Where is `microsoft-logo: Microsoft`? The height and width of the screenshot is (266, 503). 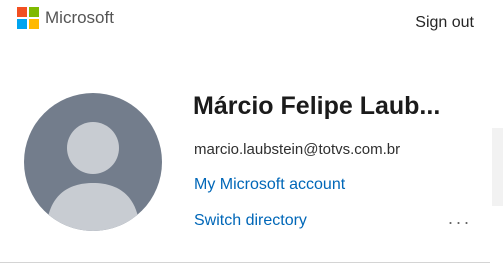 microsoft-logo: Microsoft is located at coordinates (65, 18).